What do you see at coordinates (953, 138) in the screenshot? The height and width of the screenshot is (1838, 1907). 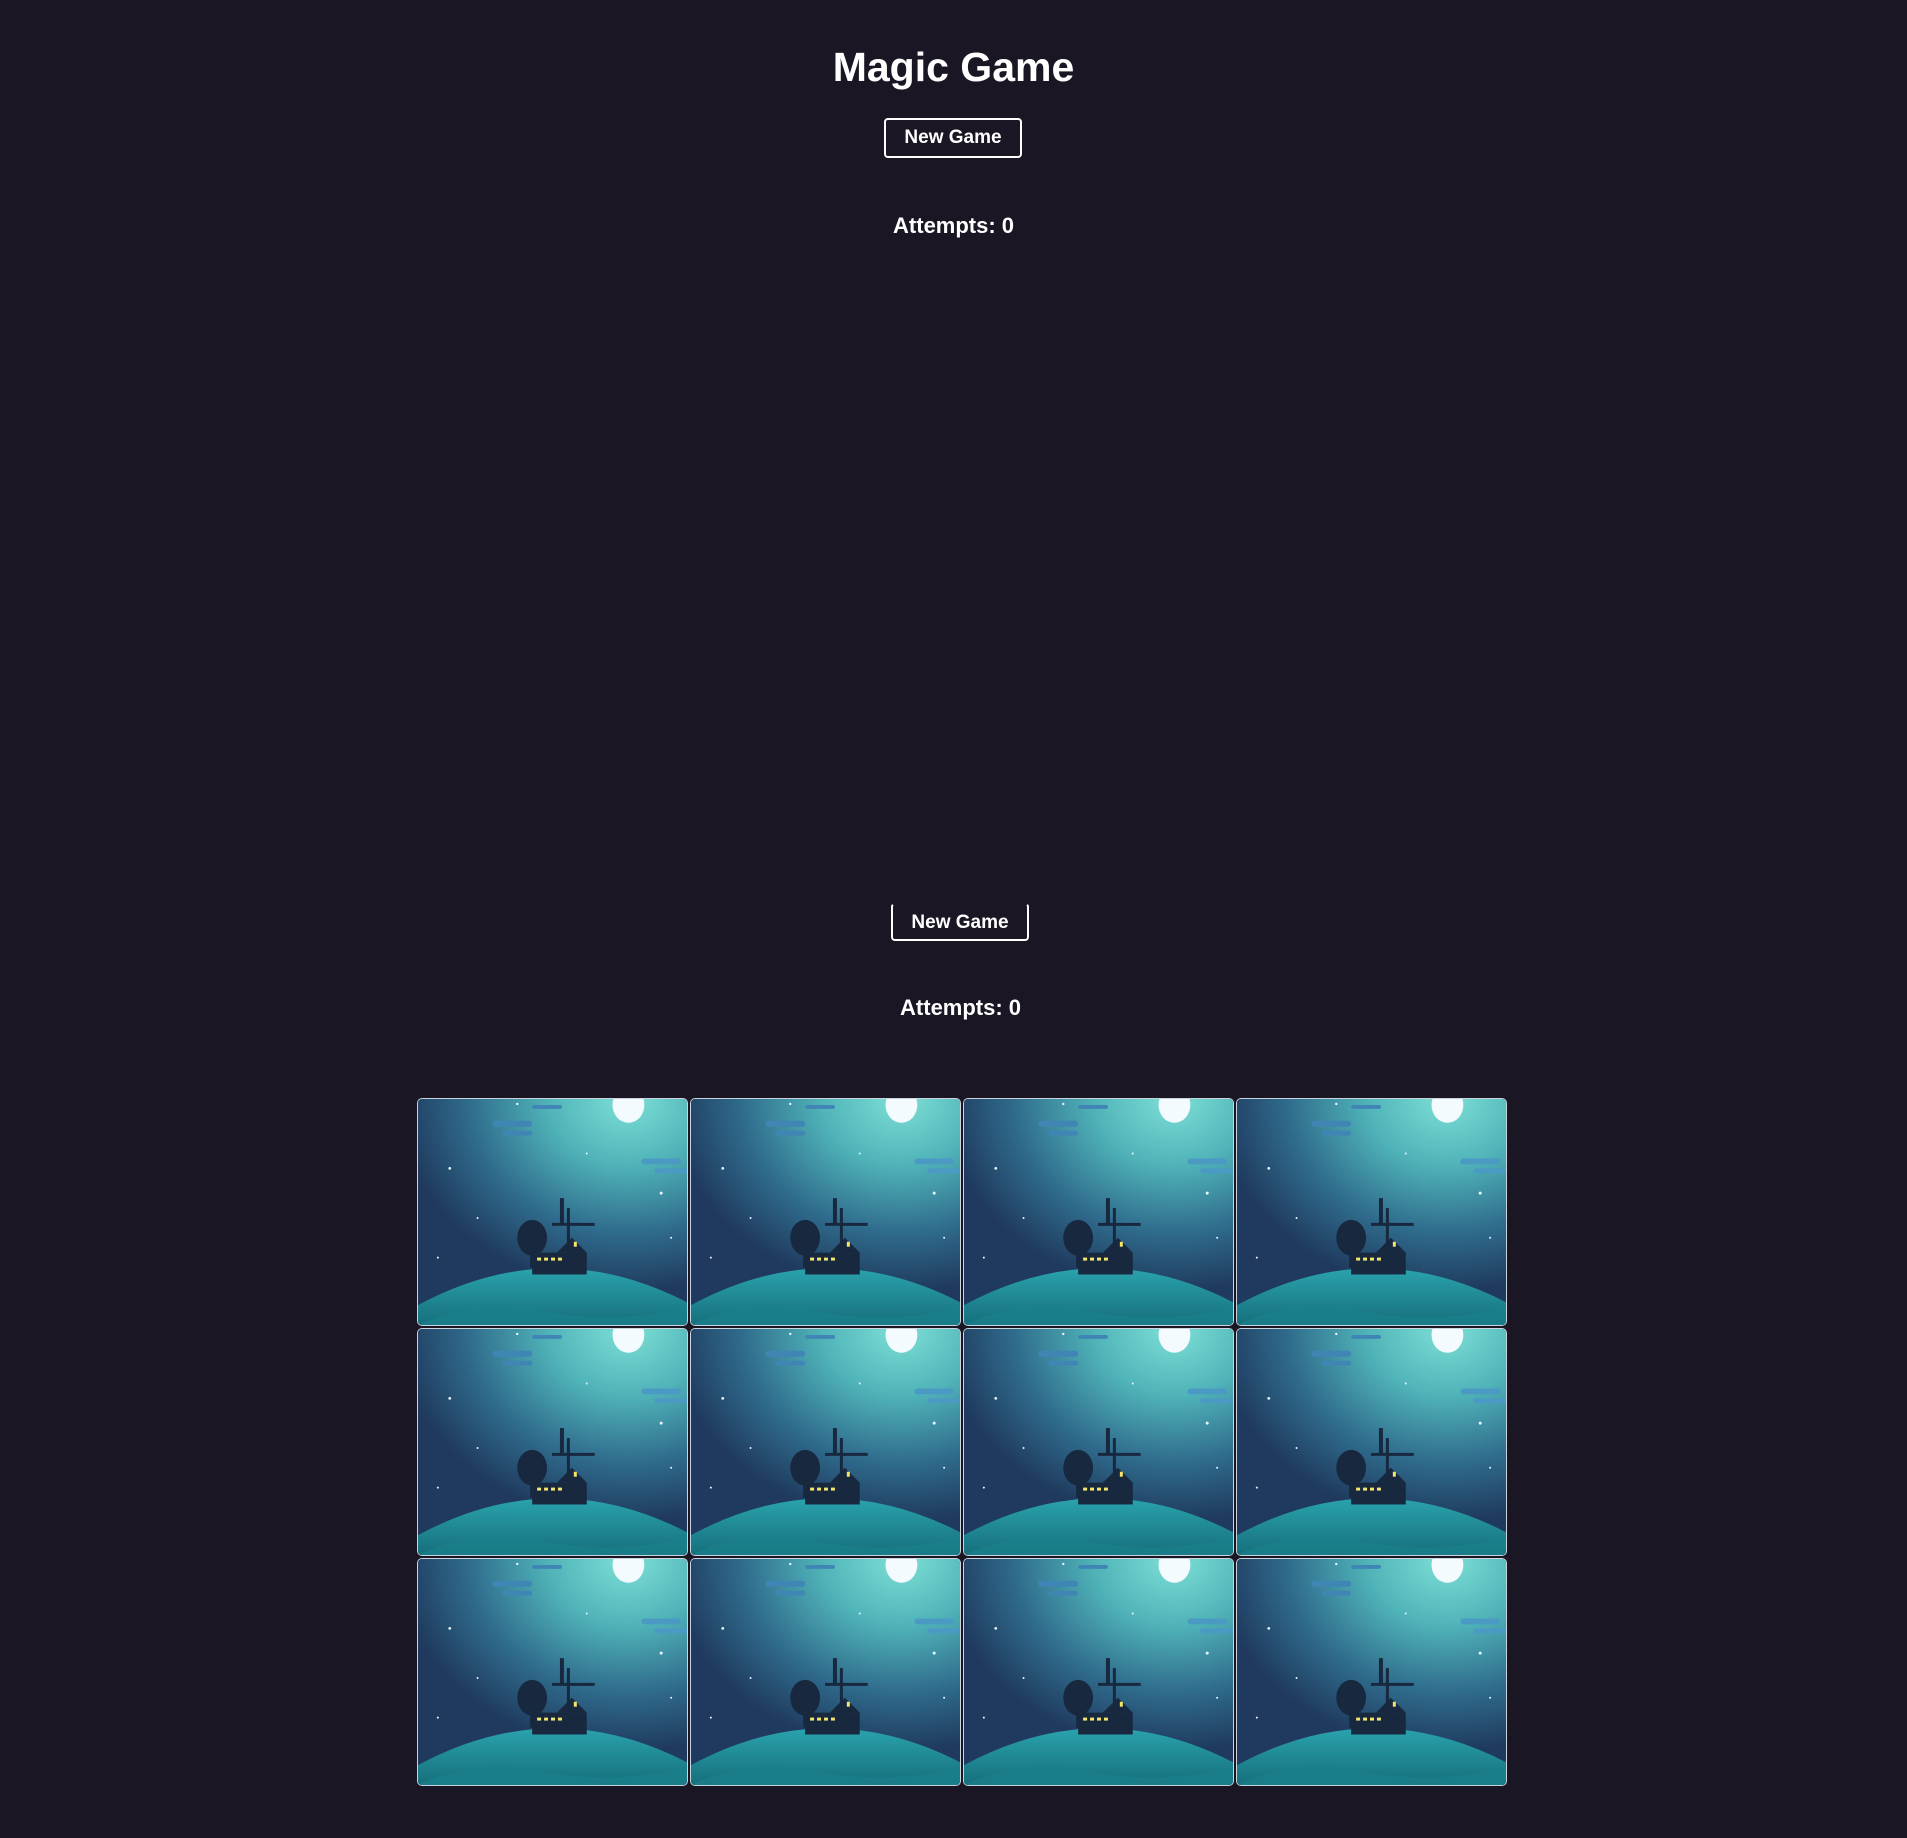 I see `new-game-button: New Game` at bounding box center [953, 138].